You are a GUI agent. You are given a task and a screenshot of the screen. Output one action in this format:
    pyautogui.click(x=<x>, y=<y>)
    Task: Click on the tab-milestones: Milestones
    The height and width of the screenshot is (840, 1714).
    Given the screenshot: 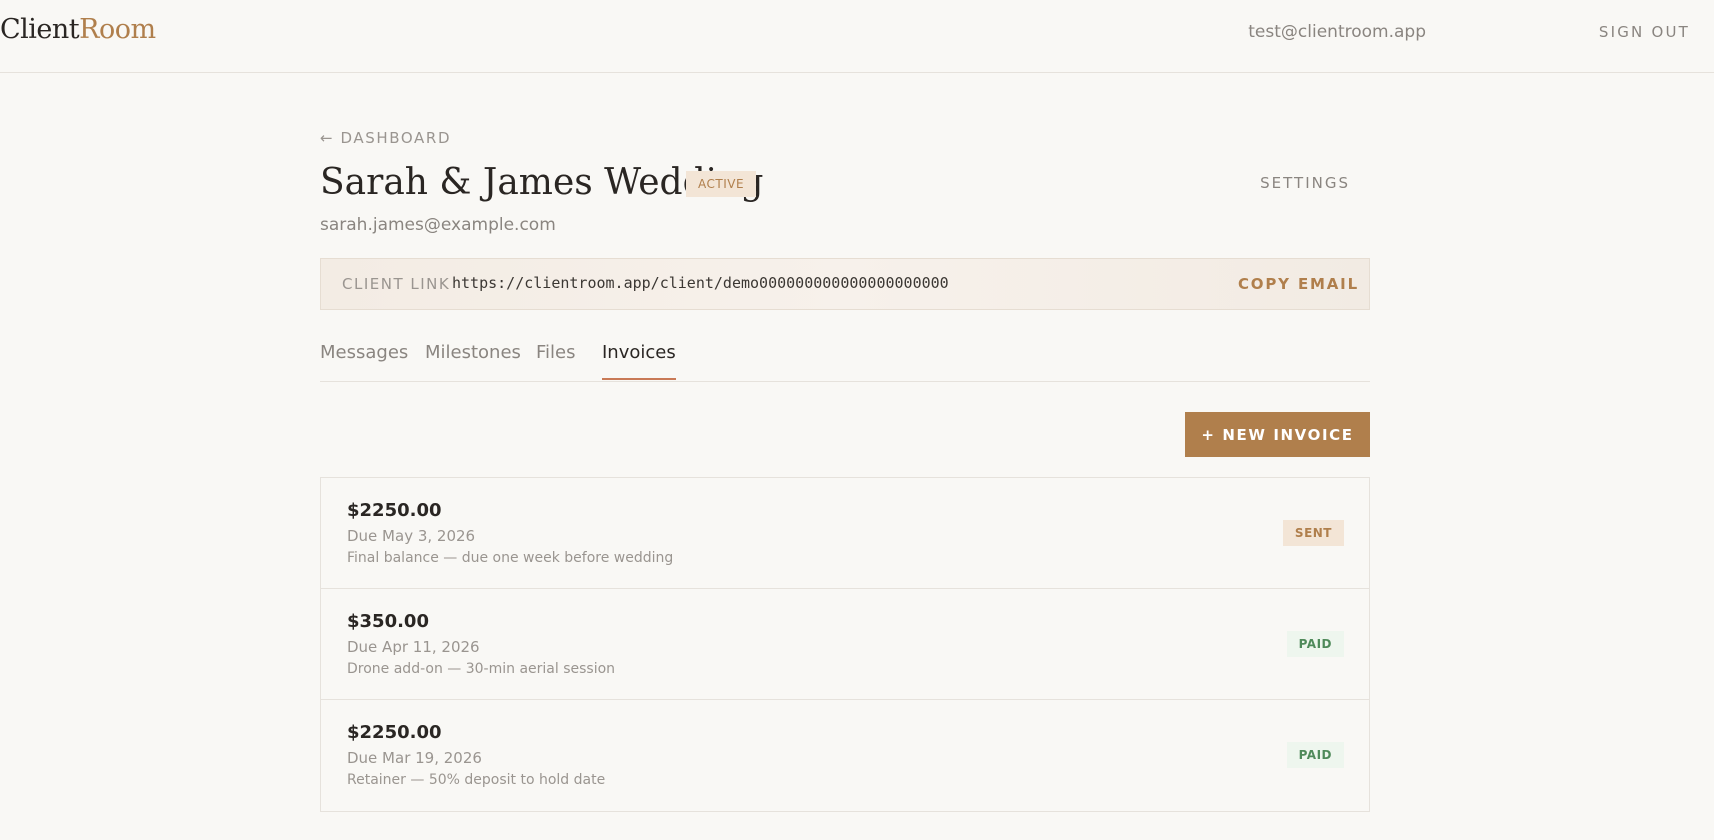 What is the action you would take?
    pyautogui.click(x=473, y=360)
    